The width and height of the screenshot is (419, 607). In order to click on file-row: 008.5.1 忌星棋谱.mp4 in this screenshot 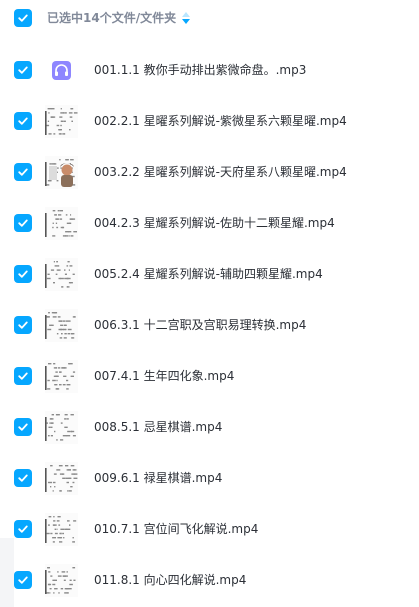, I will do `click(209, 427)`.